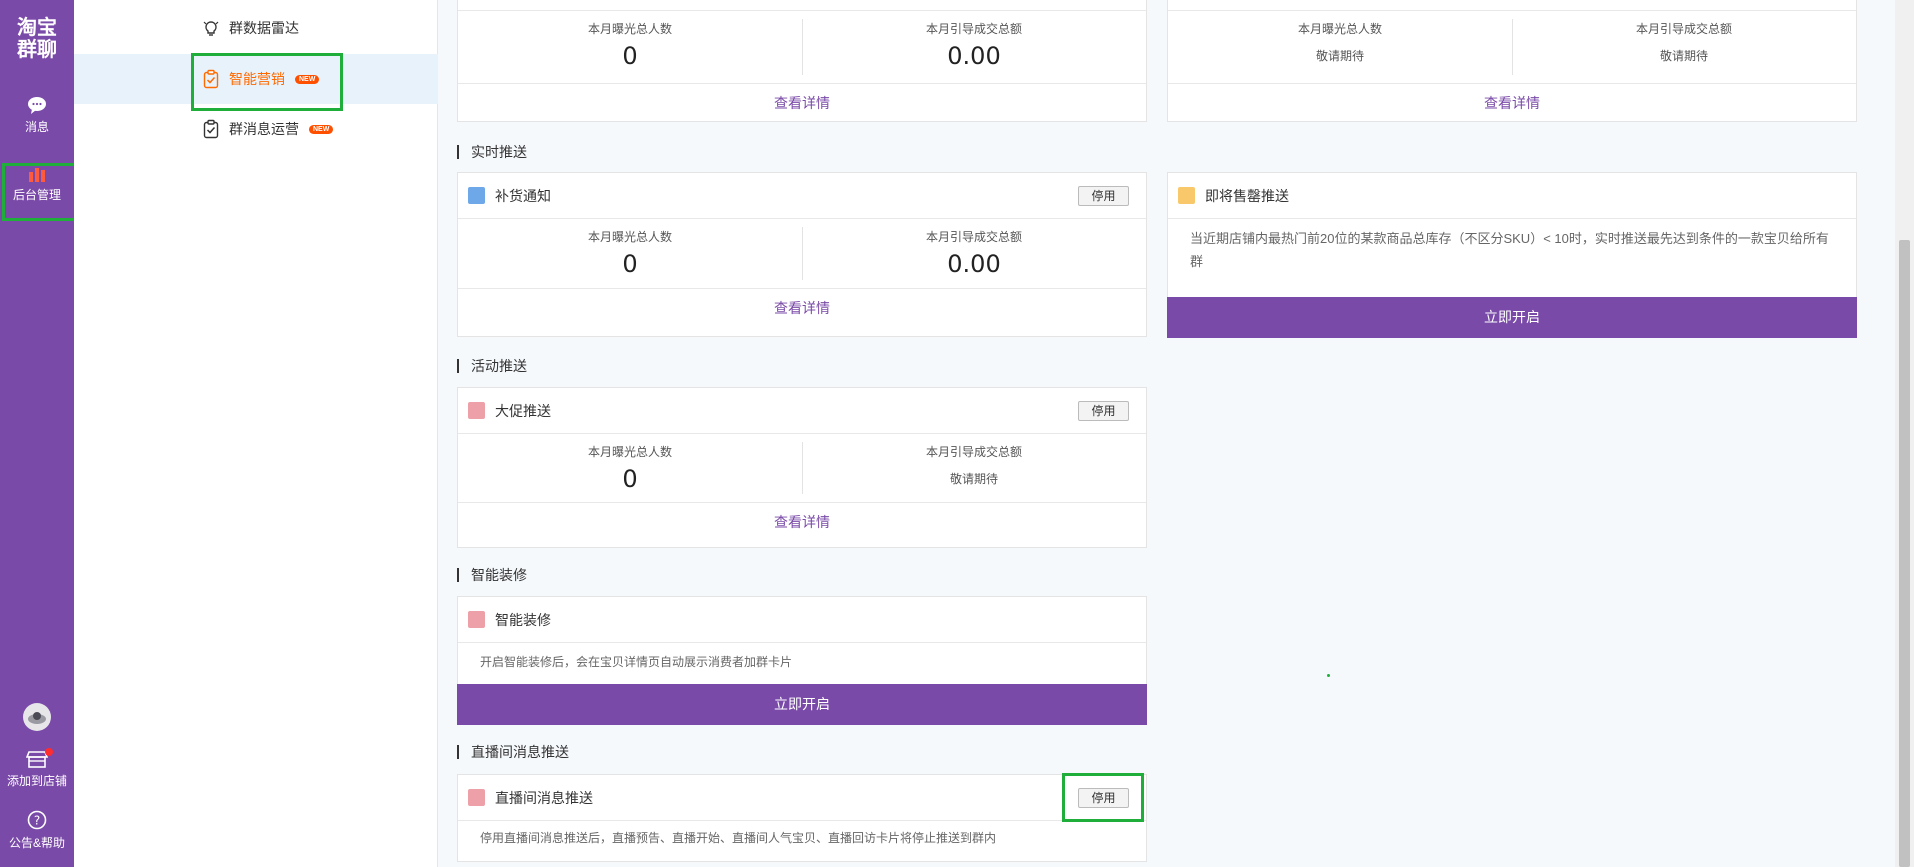 This screenshot has width=1914, height=867. Describe the element at coordinates (36, 843) in the screenshot. I see `rail-help-label: 公告&帮助` at that location.